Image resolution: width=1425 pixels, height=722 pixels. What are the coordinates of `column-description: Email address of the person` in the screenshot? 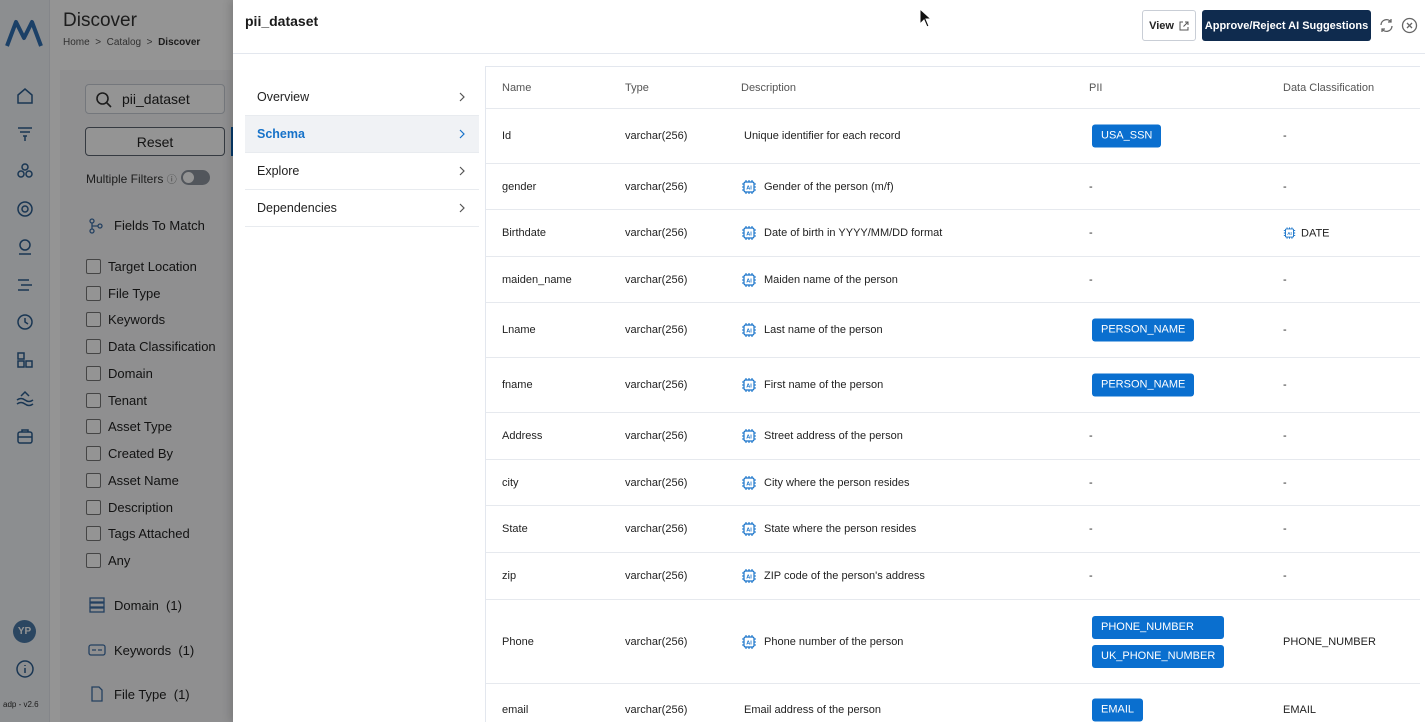 It's located at (812, 709).